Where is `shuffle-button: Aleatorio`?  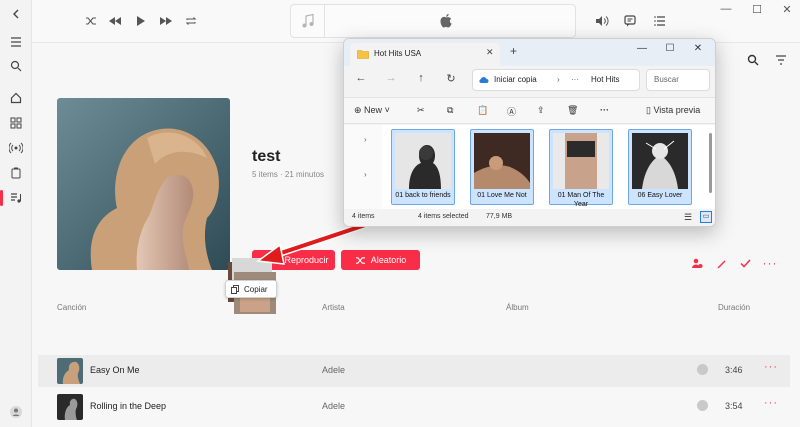 shuffle-button: Aleatorio is located at coordinates (380, 260).